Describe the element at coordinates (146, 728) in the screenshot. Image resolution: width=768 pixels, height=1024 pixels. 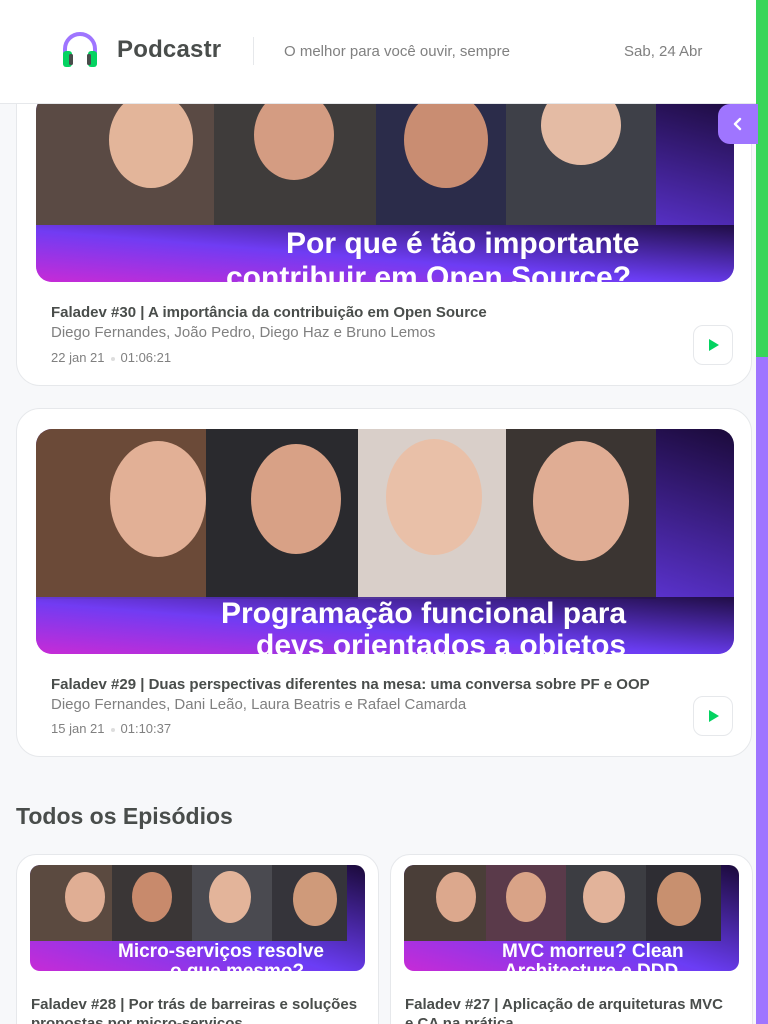
I see `episode-duration: 01:10:37` at that location.